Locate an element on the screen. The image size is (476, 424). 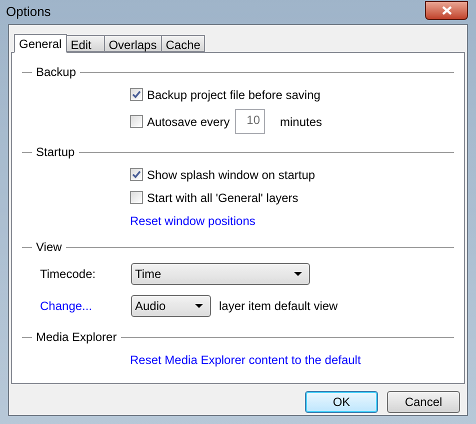
close-icon is located at coordinates (447, 10).